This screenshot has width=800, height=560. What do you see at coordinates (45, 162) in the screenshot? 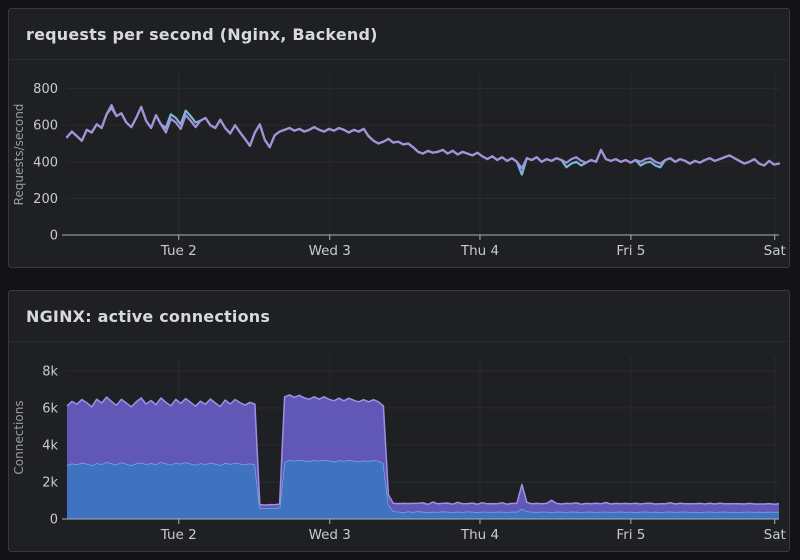
I see `y-tick-label: 400` at bounding box center [45, 162].